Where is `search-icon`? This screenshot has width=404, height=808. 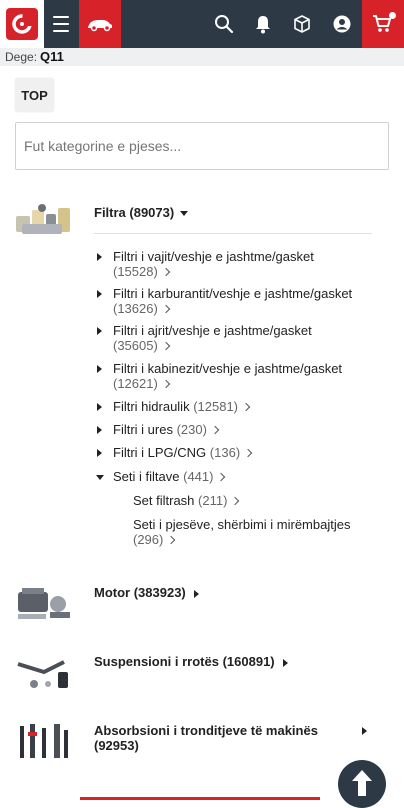
search-icon is located at coordinates (224, 24).